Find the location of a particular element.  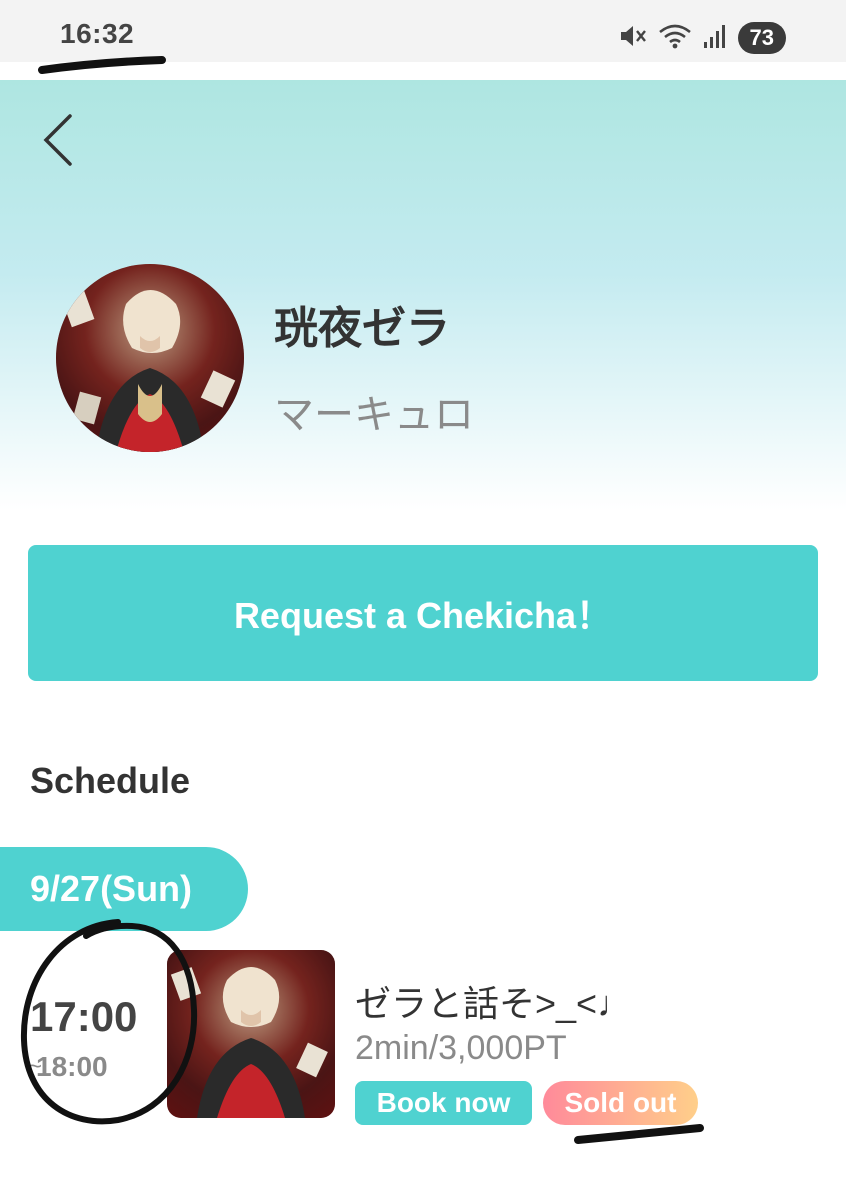

battery-badge: 73 is located at coordinates (761, 38).